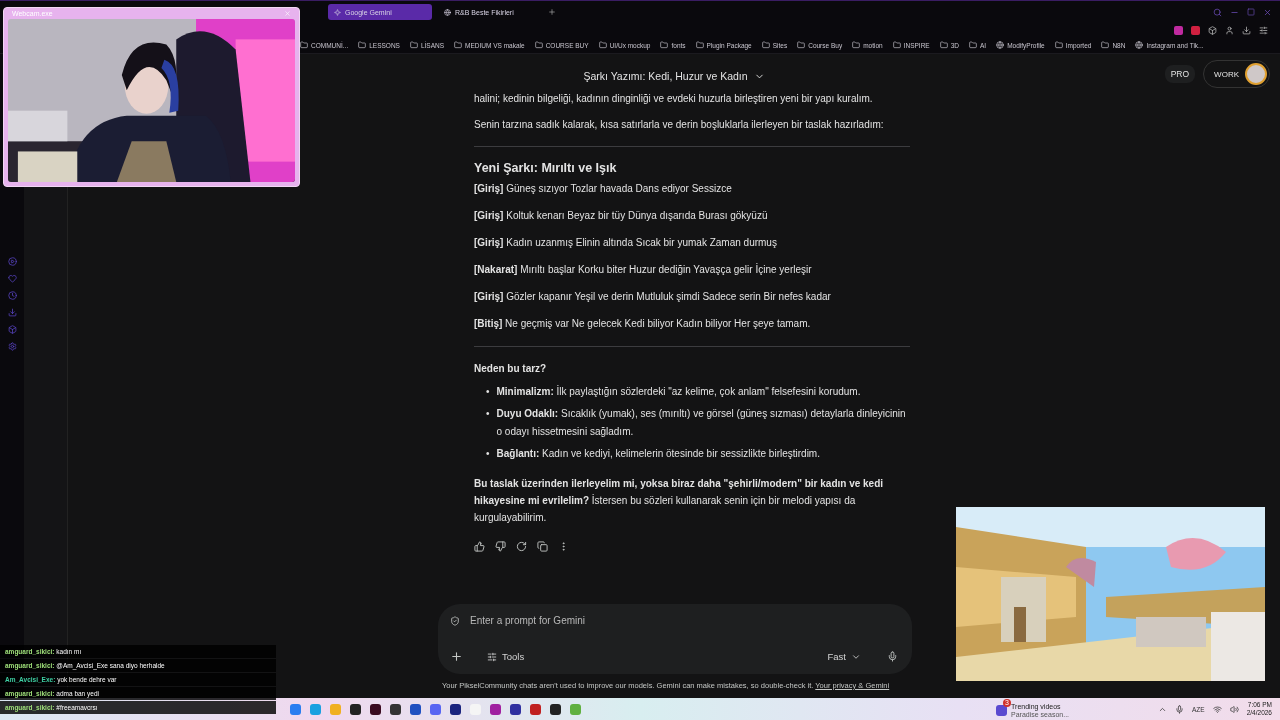 This screenshot has height=720, width=1280. What do you see at coordinates (1256, 74) in the screenshot?
I see `avatar` at bounding box center [1256, 74].